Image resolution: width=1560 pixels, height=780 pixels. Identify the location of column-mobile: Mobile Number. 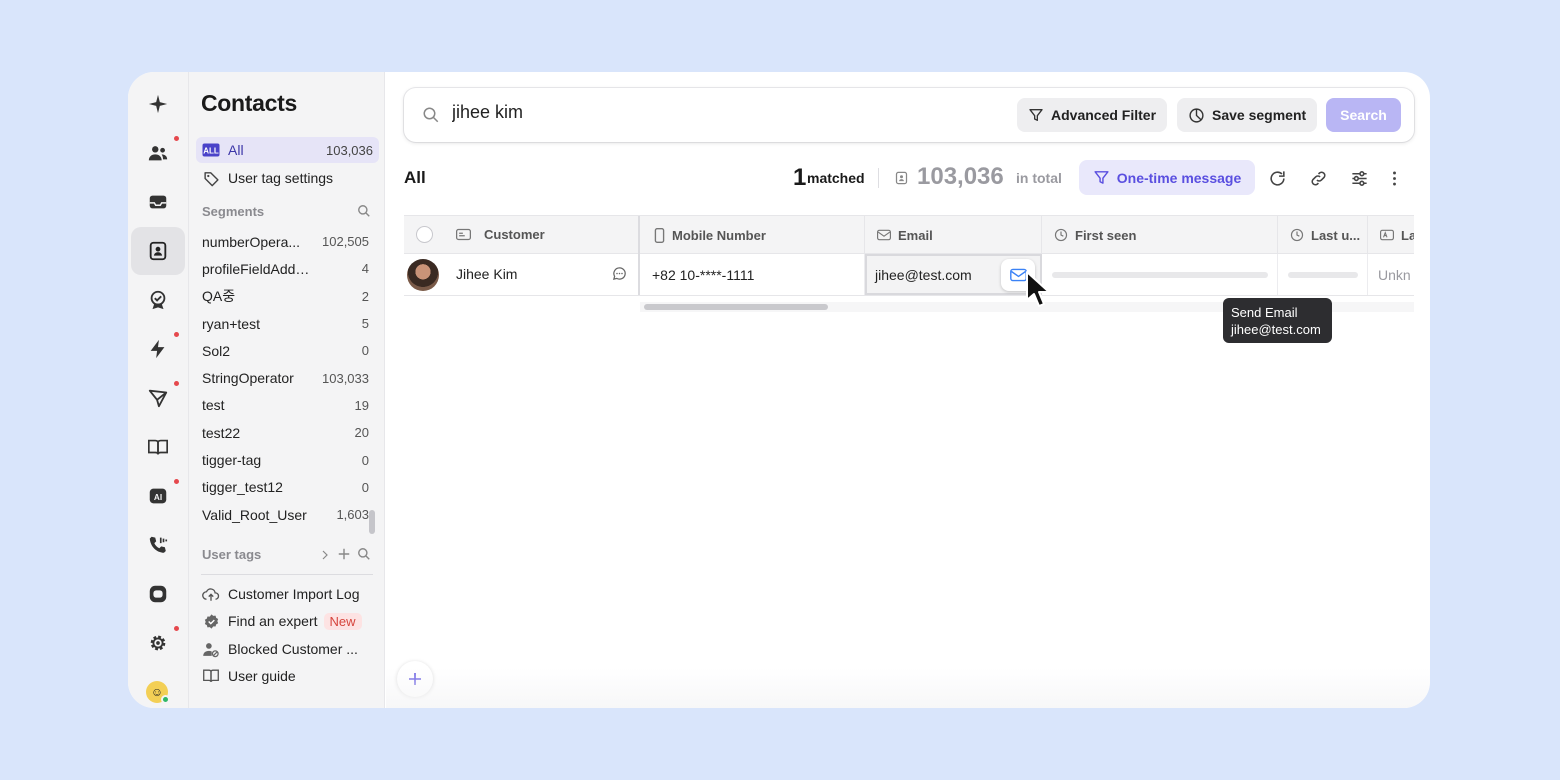
(753, 235).